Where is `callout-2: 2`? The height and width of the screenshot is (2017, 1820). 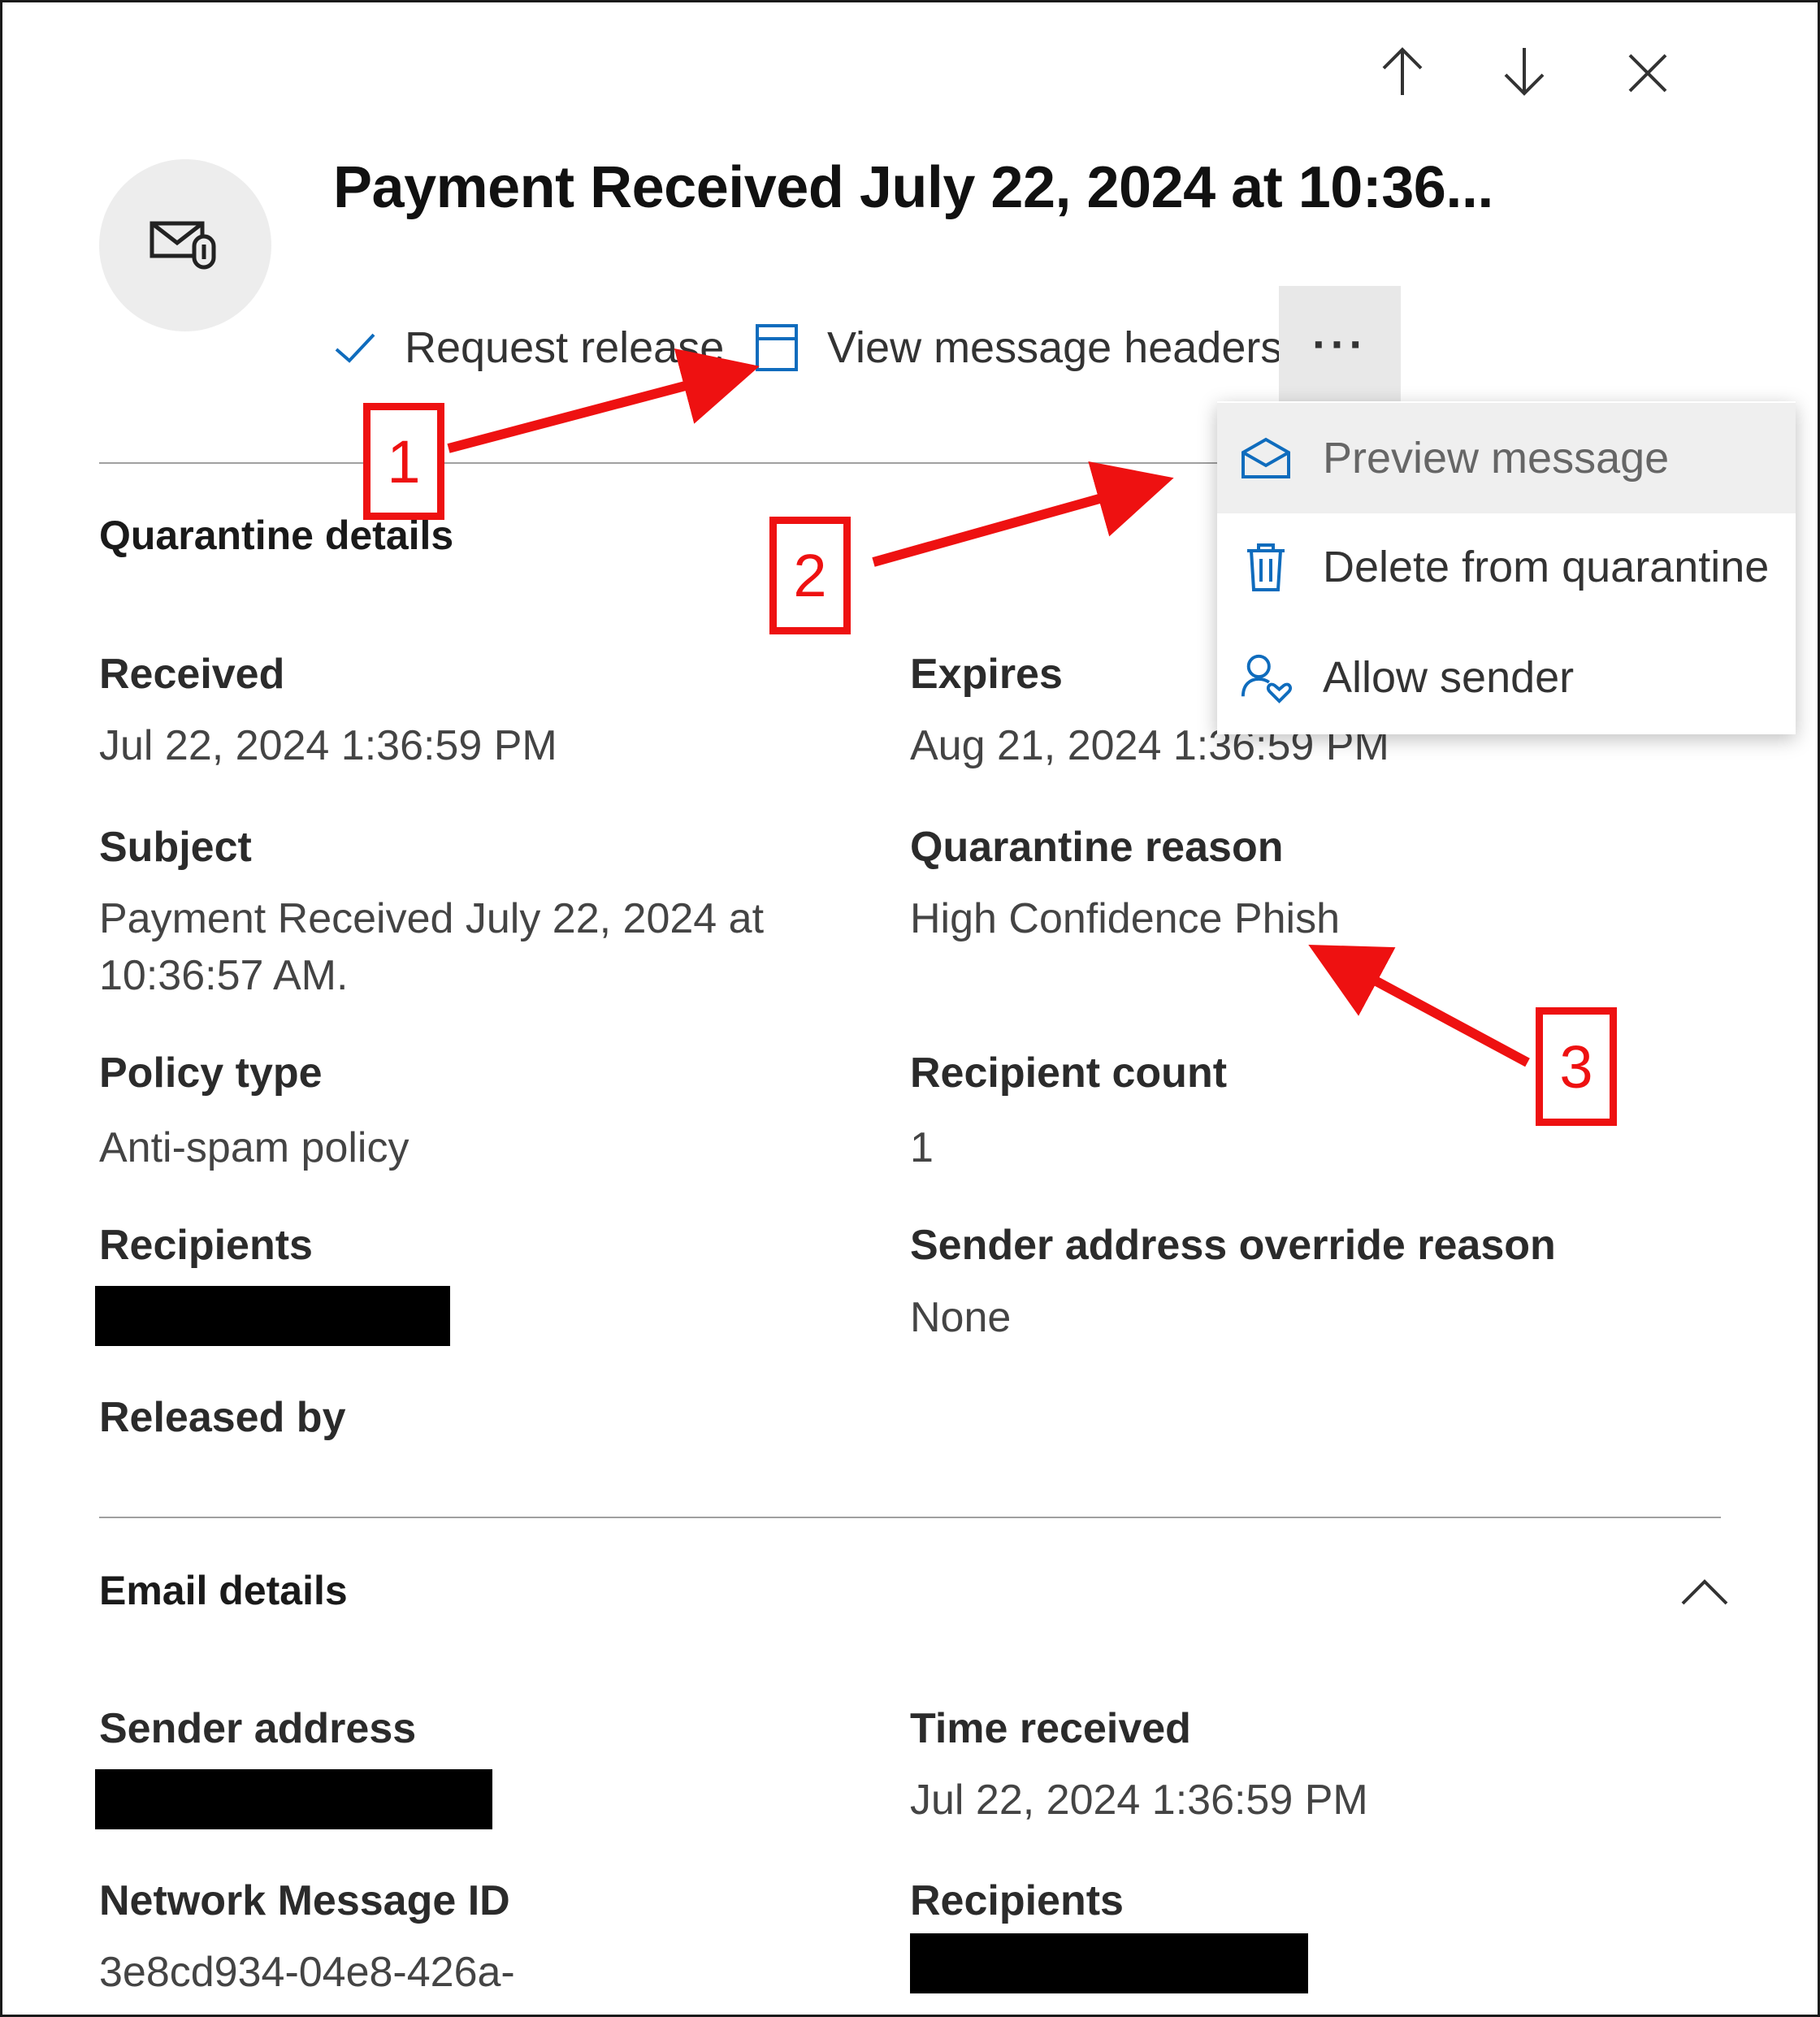
callout-2: 2 is located at coordinates (810, 576).